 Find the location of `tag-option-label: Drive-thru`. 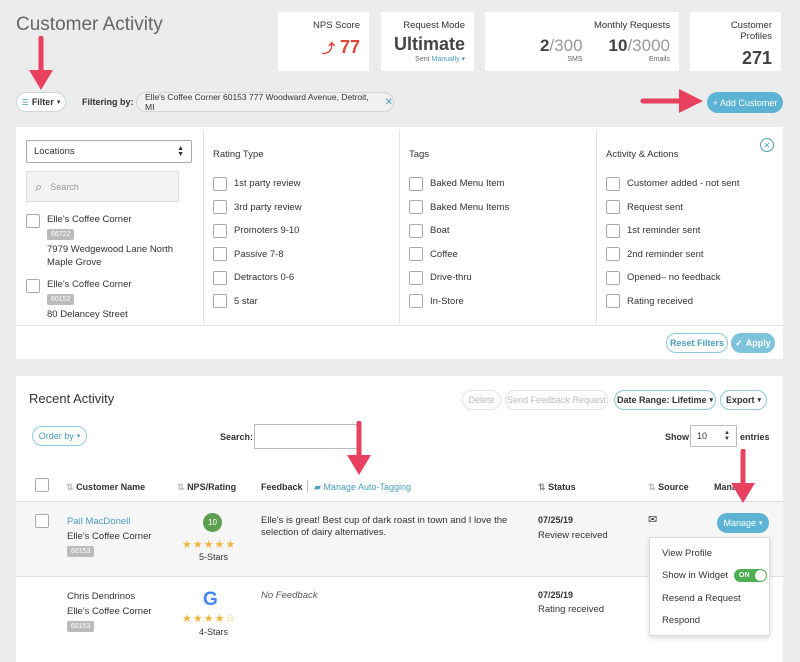

tag-option-label: Drive-thru is located at coordinates (451, 278).